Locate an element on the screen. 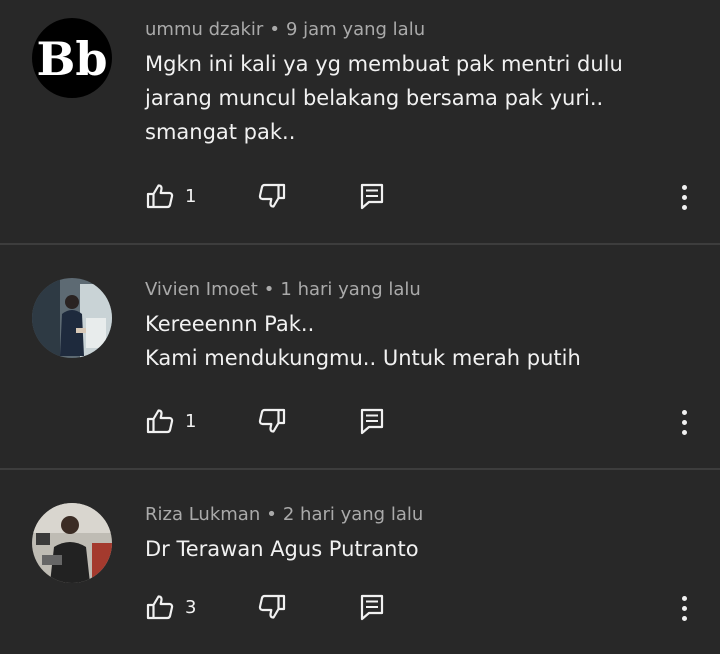 This screenshot has width=720, height=654. like-button: 3 is located at coordinates (170, 607).